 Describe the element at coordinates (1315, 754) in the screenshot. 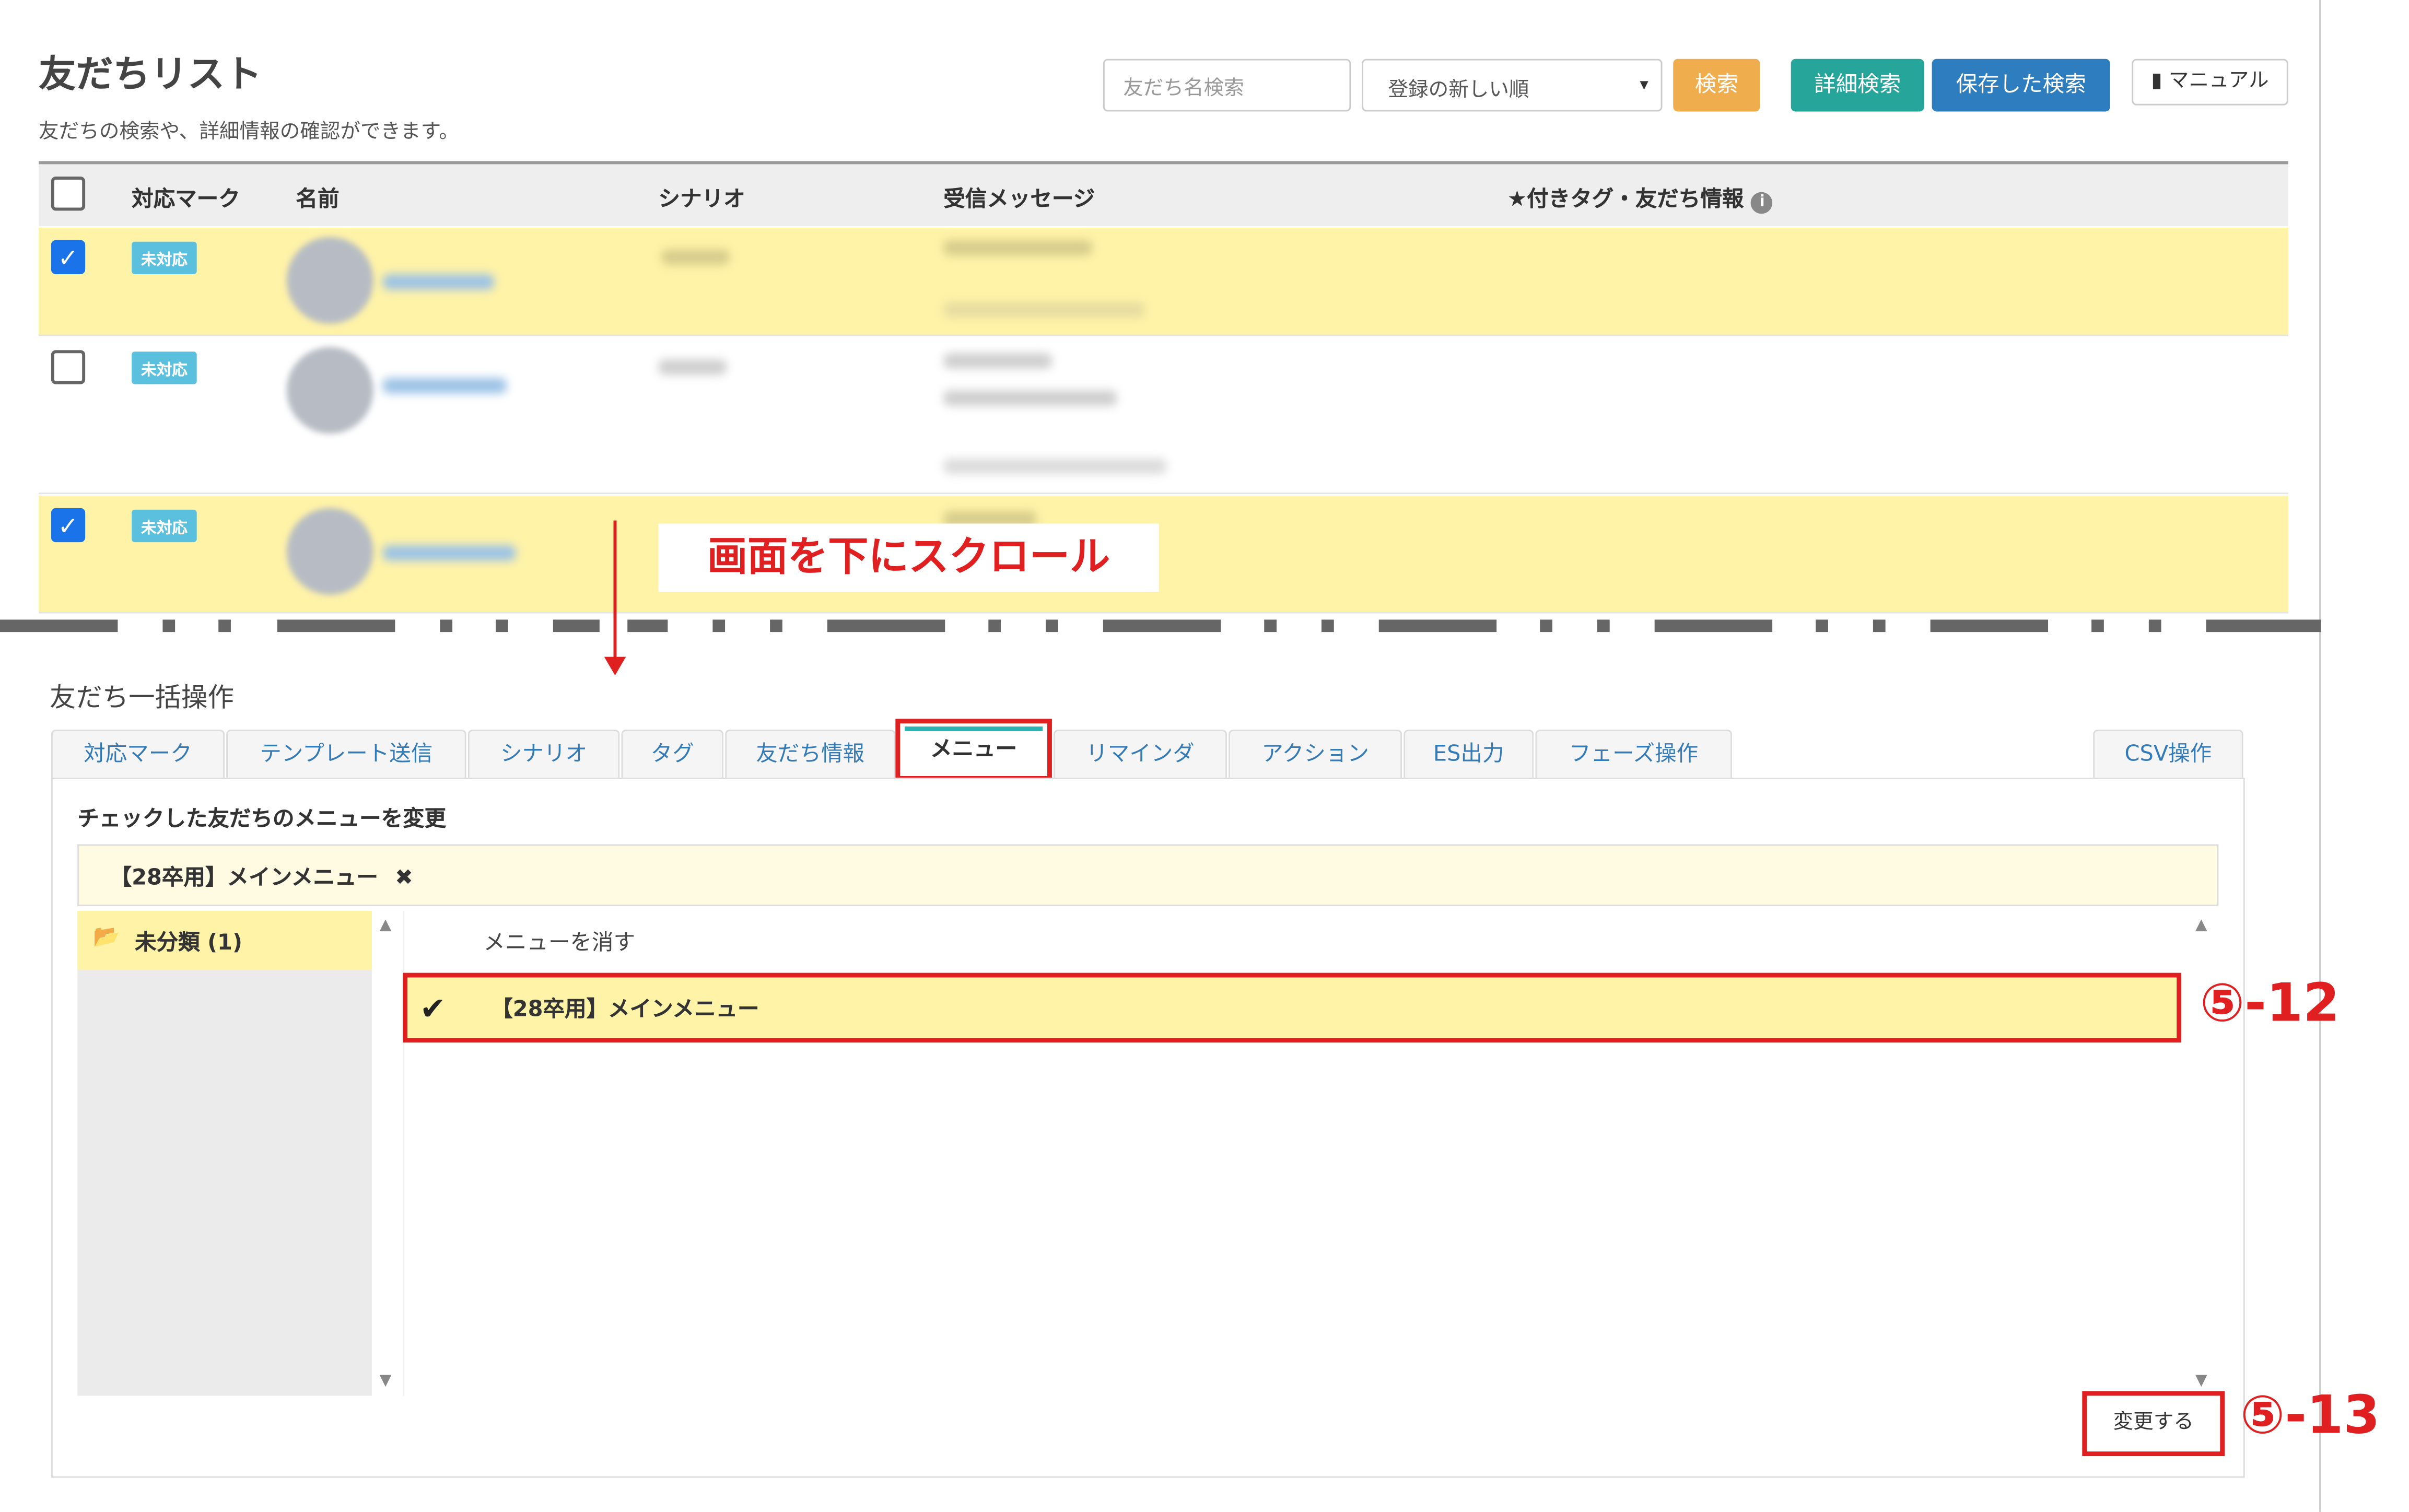

I see `tab-action: アクション` at that location.